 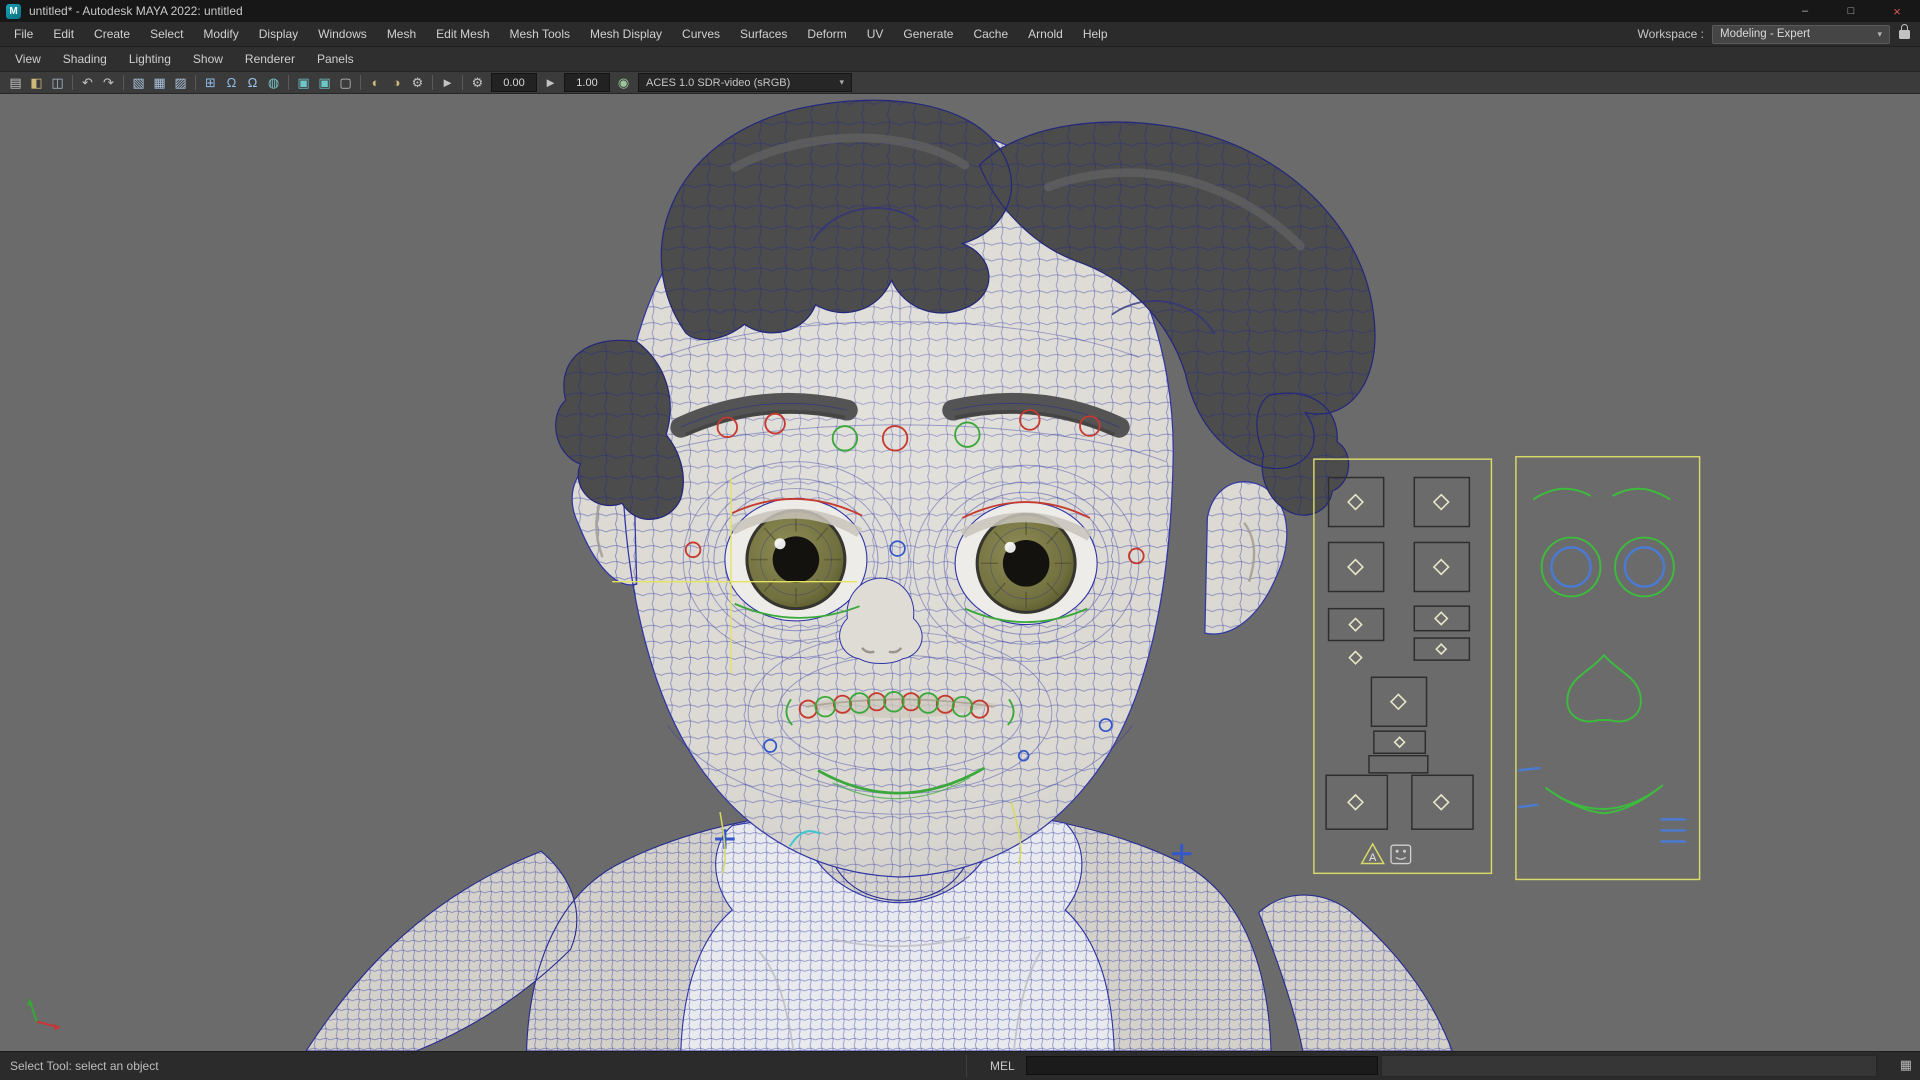 I want to click on panelmenu-panels: Panels, so click(x=335, y=59).